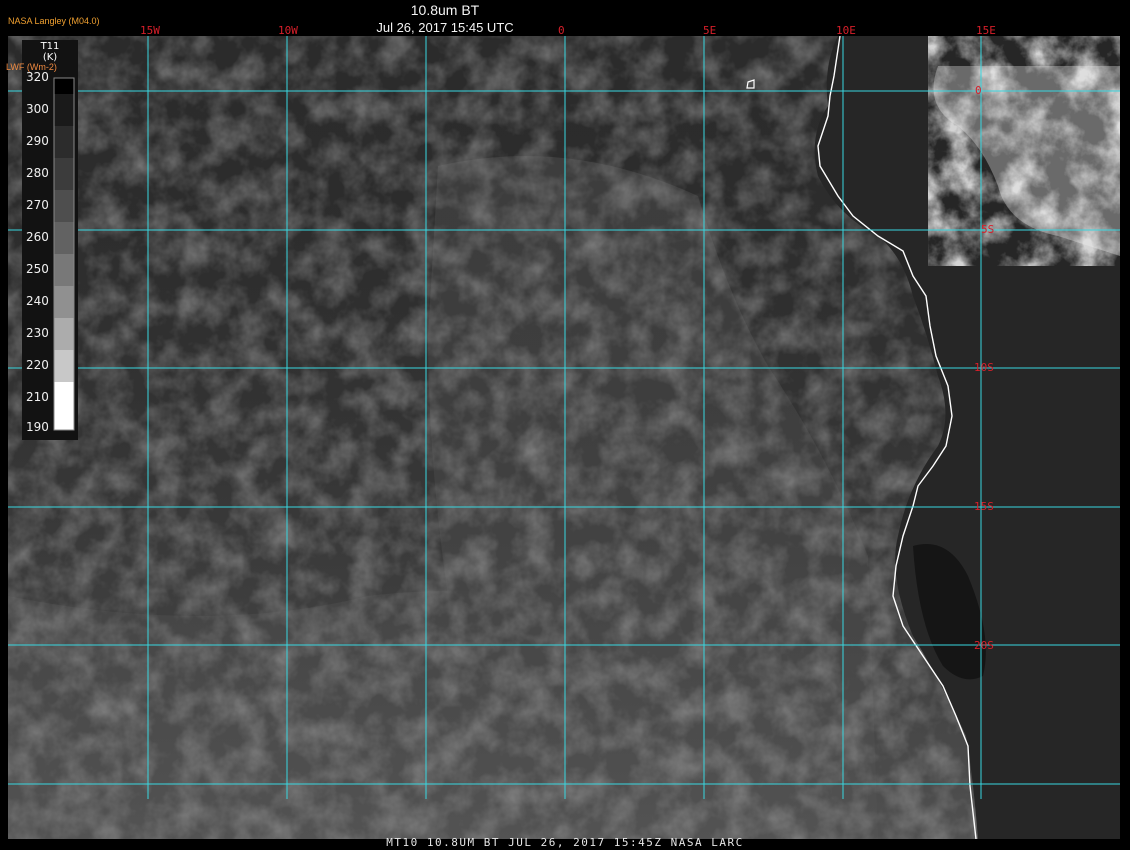 The height and width of the screenshot is (850, 1130). What do you see at coordinates (37, 365) in the screenshot?
I see `legend-tick: 220` at bounding box center [37, 365].